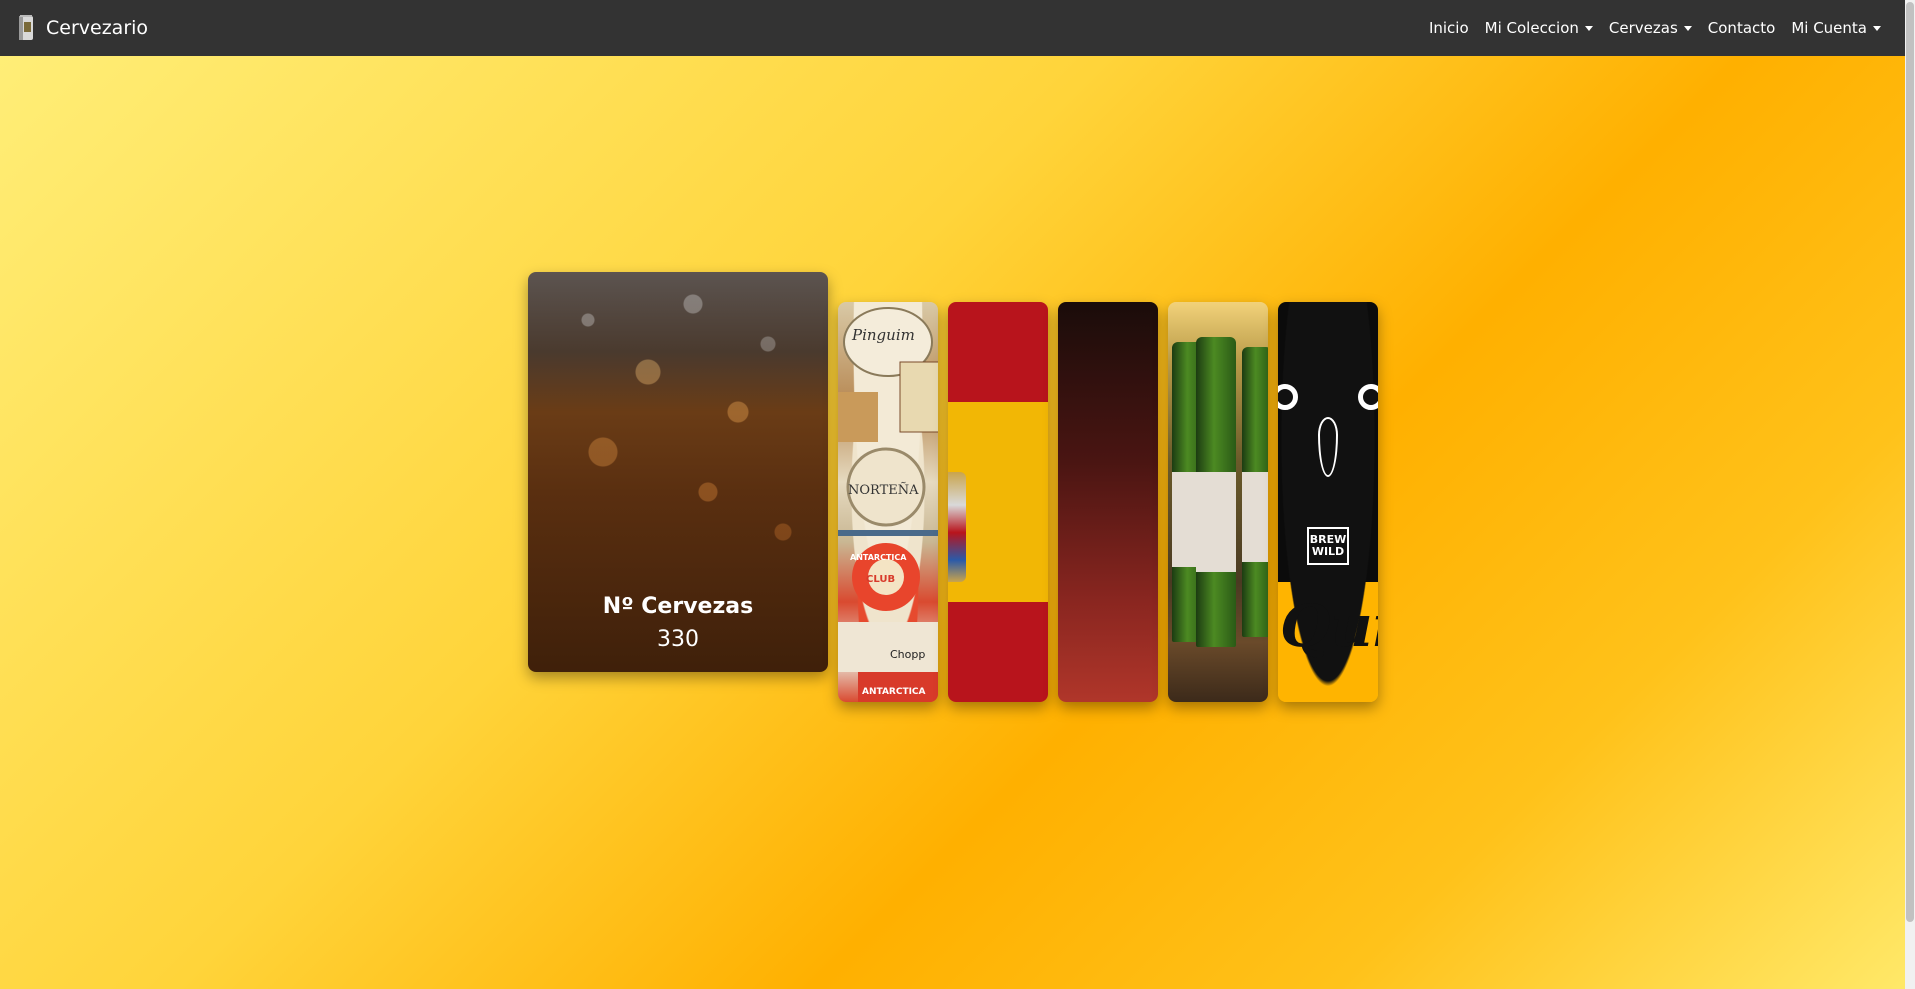 The width and height of the screenshot is (1915, 989). I want to click on nav-contacto: Contacto, so click(1742, 28).